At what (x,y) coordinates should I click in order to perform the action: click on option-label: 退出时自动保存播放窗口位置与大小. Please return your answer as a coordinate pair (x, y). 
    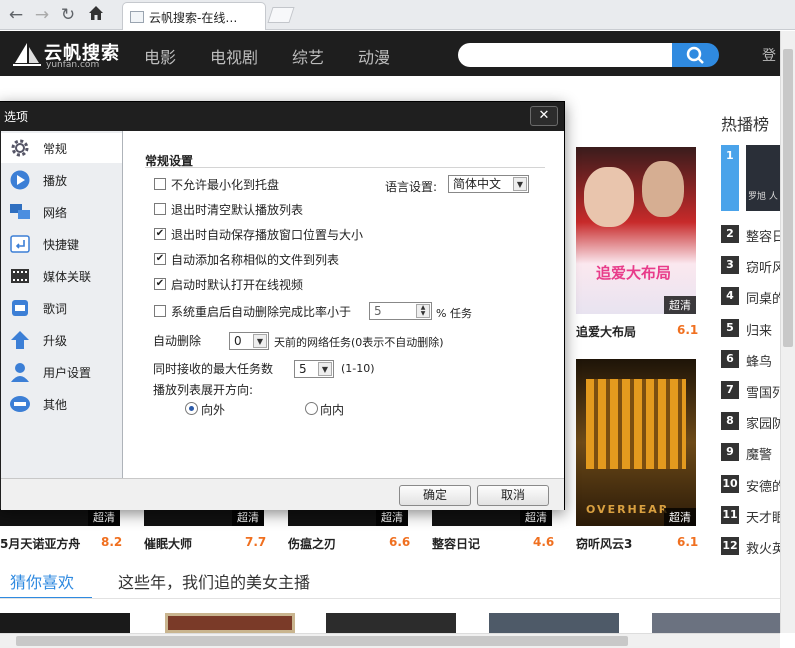
    Looking at the image, I should click on (267, 234).